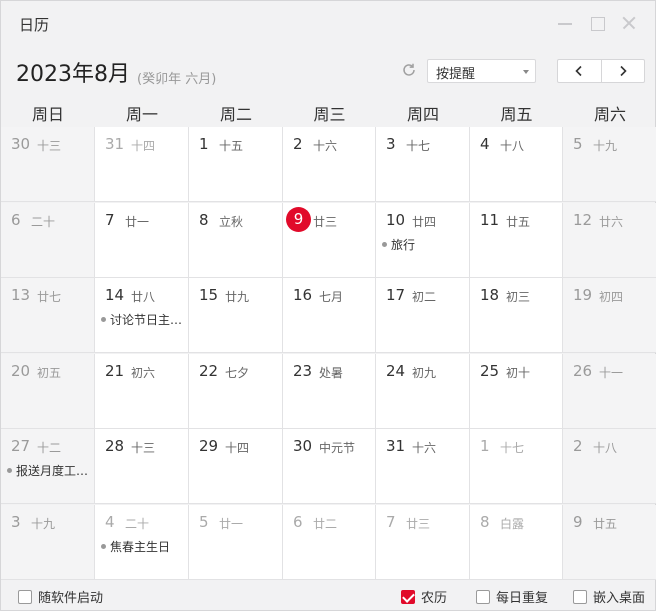  I want to click on day-number: 23, so click(303, 370).